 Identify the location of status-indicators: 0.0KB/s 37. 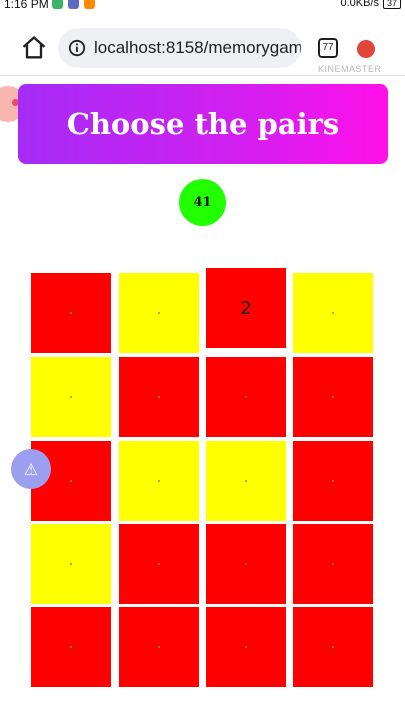
(370, 4).